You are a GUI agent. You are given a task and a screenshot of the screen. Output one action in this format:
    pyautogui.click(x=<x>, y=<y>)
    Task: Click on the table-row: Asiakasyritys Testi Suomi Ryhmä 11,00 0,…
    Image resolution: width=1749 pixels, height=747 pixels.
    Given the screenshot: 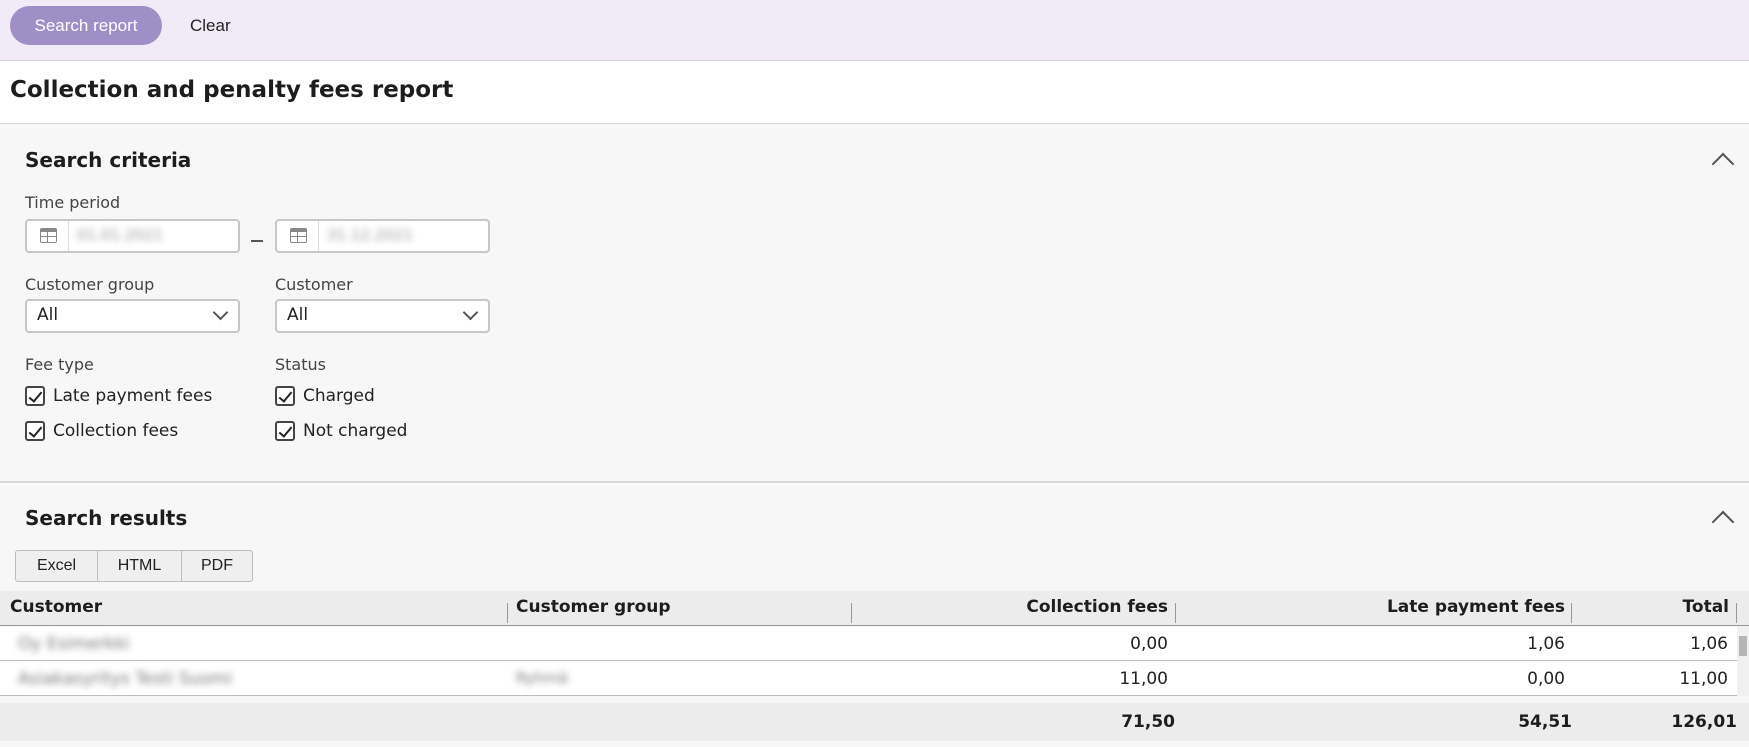 What is the action you would take?
    pyautogui.click(x=868, y=679)
    